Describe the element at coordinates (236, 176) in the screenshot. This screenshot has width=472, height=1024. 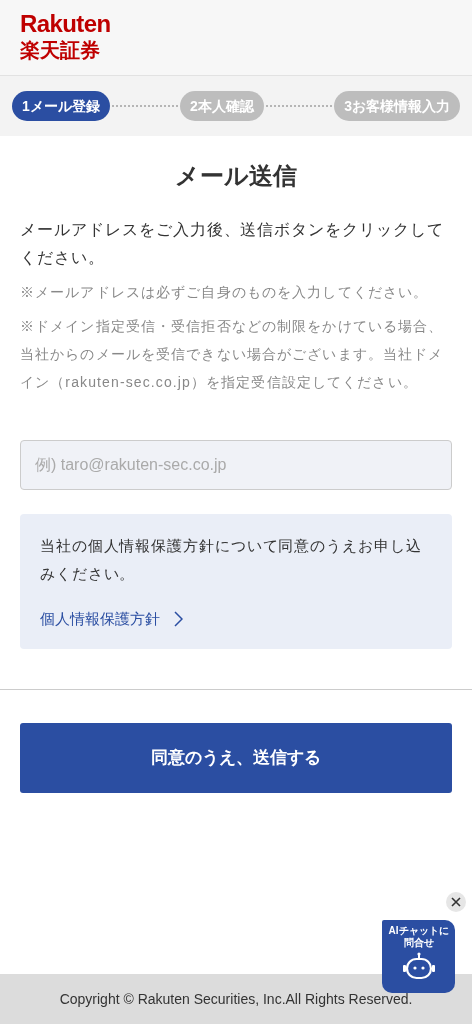
I see `page-title: メール送信` at that location.